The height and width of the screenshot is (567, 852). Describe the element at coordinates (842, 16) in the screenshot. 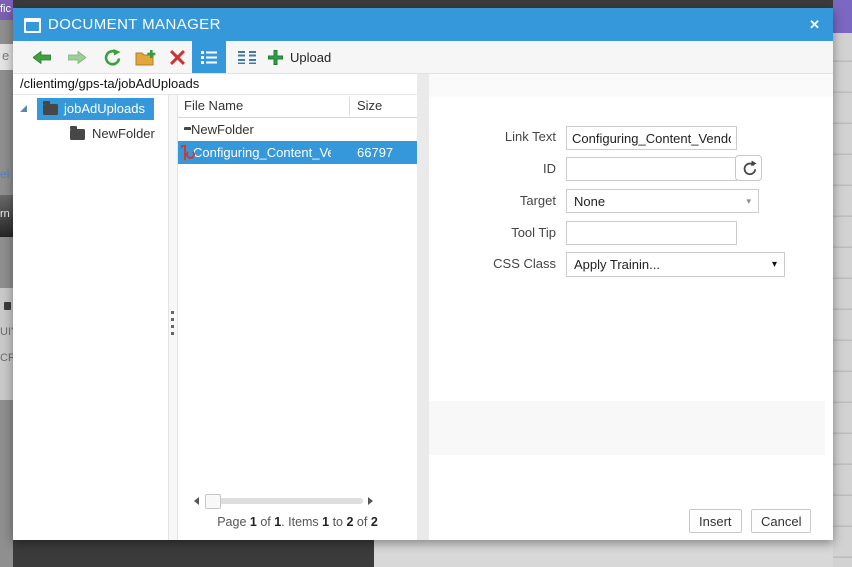

I see `background-purple-fragment` at that location.